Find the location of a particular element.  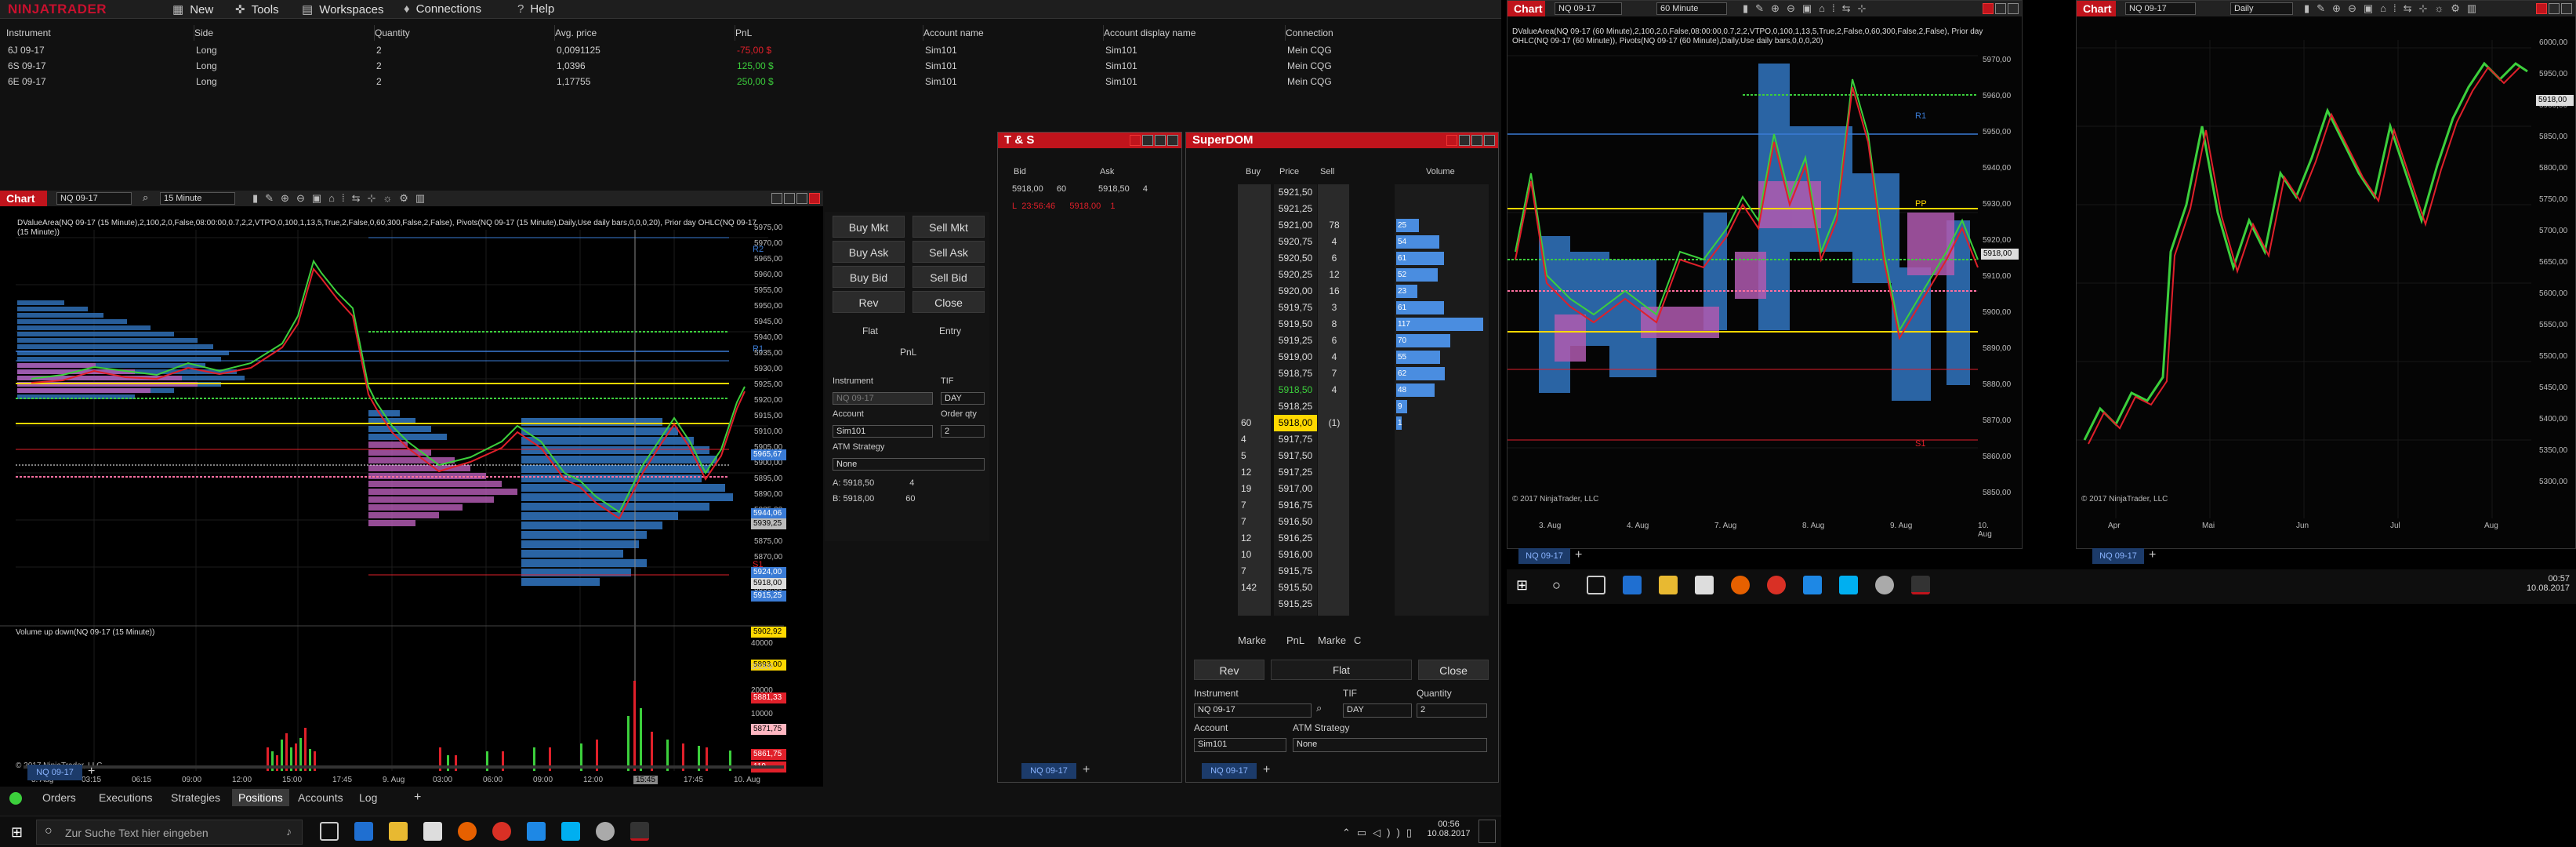

ts-link-icon is located at coordinates (1136, 140).